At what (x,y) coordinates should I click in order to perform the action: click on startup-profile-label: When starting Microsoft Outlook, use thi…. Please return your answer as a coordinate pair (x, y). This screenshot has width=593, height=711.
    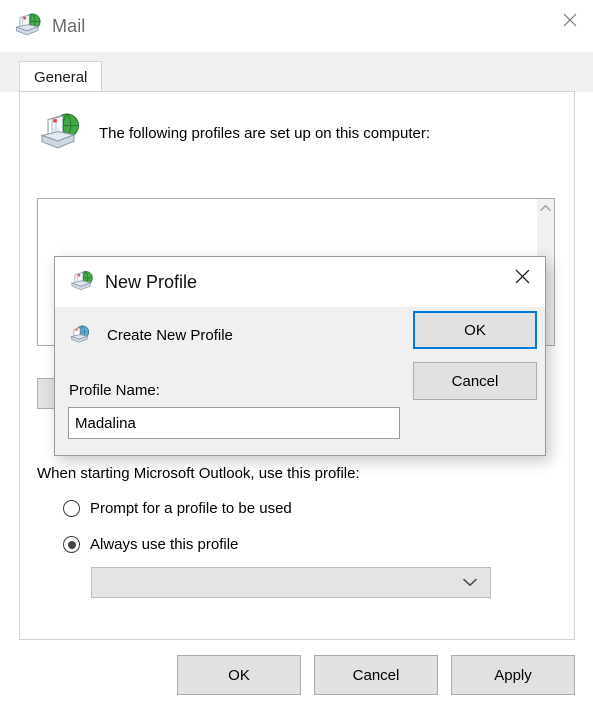
    Looking at the image, I should click on (198, 473).